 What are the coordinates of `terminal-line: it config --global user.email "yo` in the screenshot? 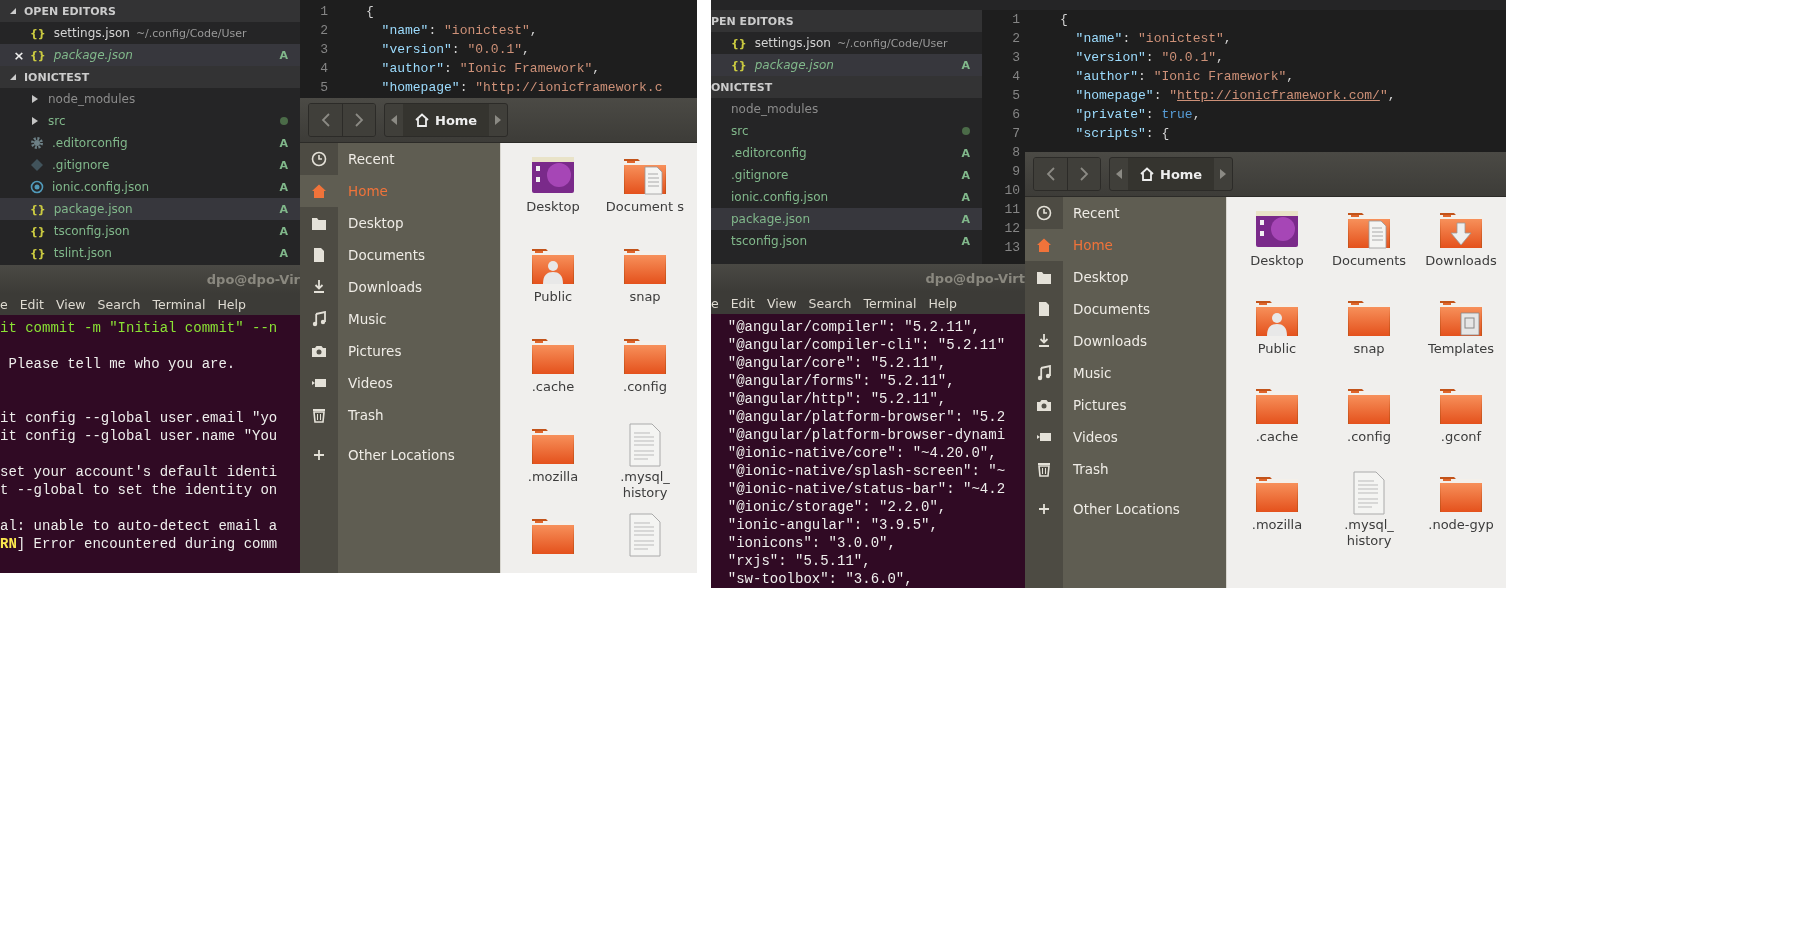 It's located at (139, 418).